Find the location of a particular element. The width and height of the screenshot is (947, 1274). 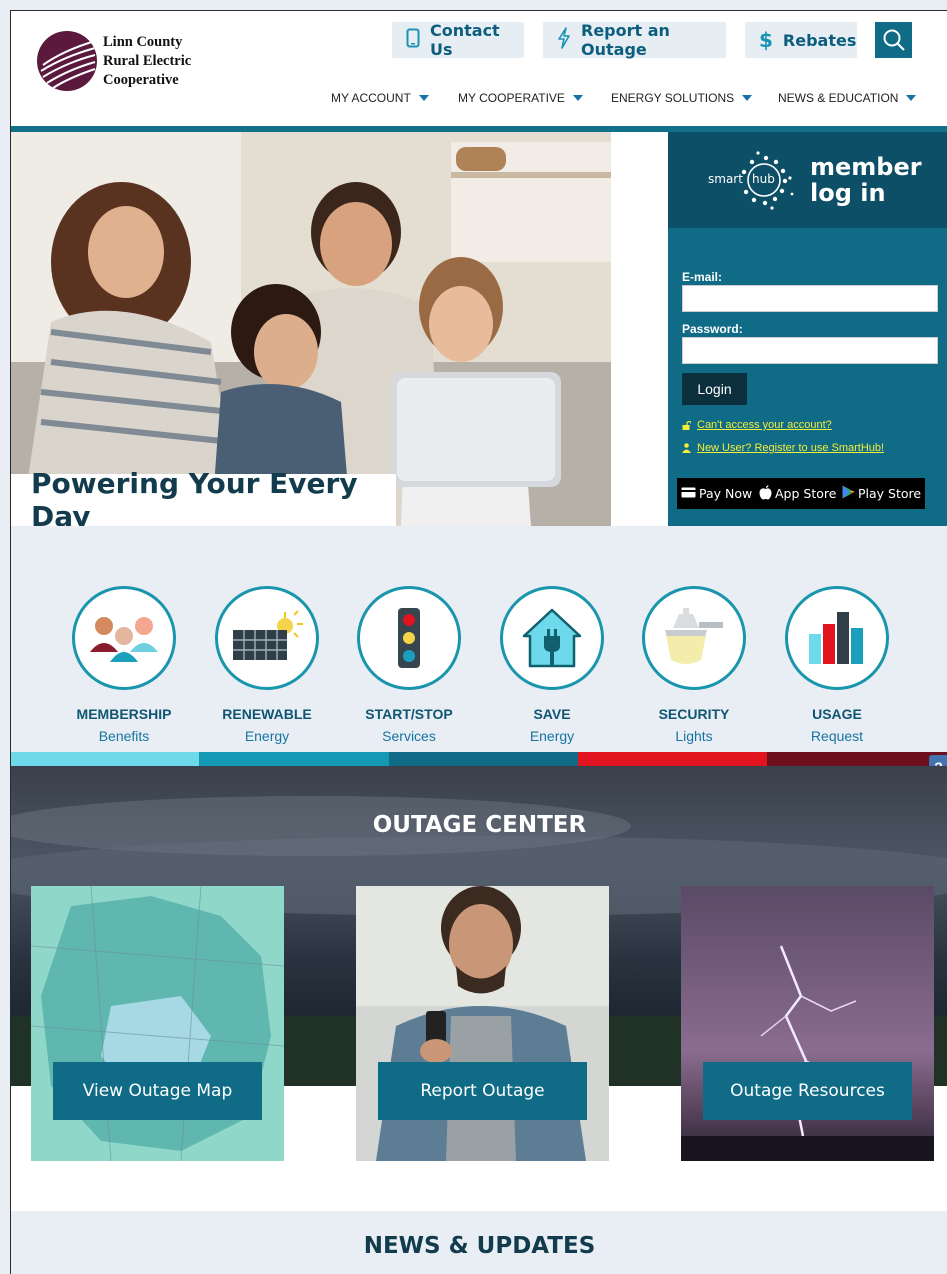

rebates-button: $ Rebates is located at coordinates (801, 40).